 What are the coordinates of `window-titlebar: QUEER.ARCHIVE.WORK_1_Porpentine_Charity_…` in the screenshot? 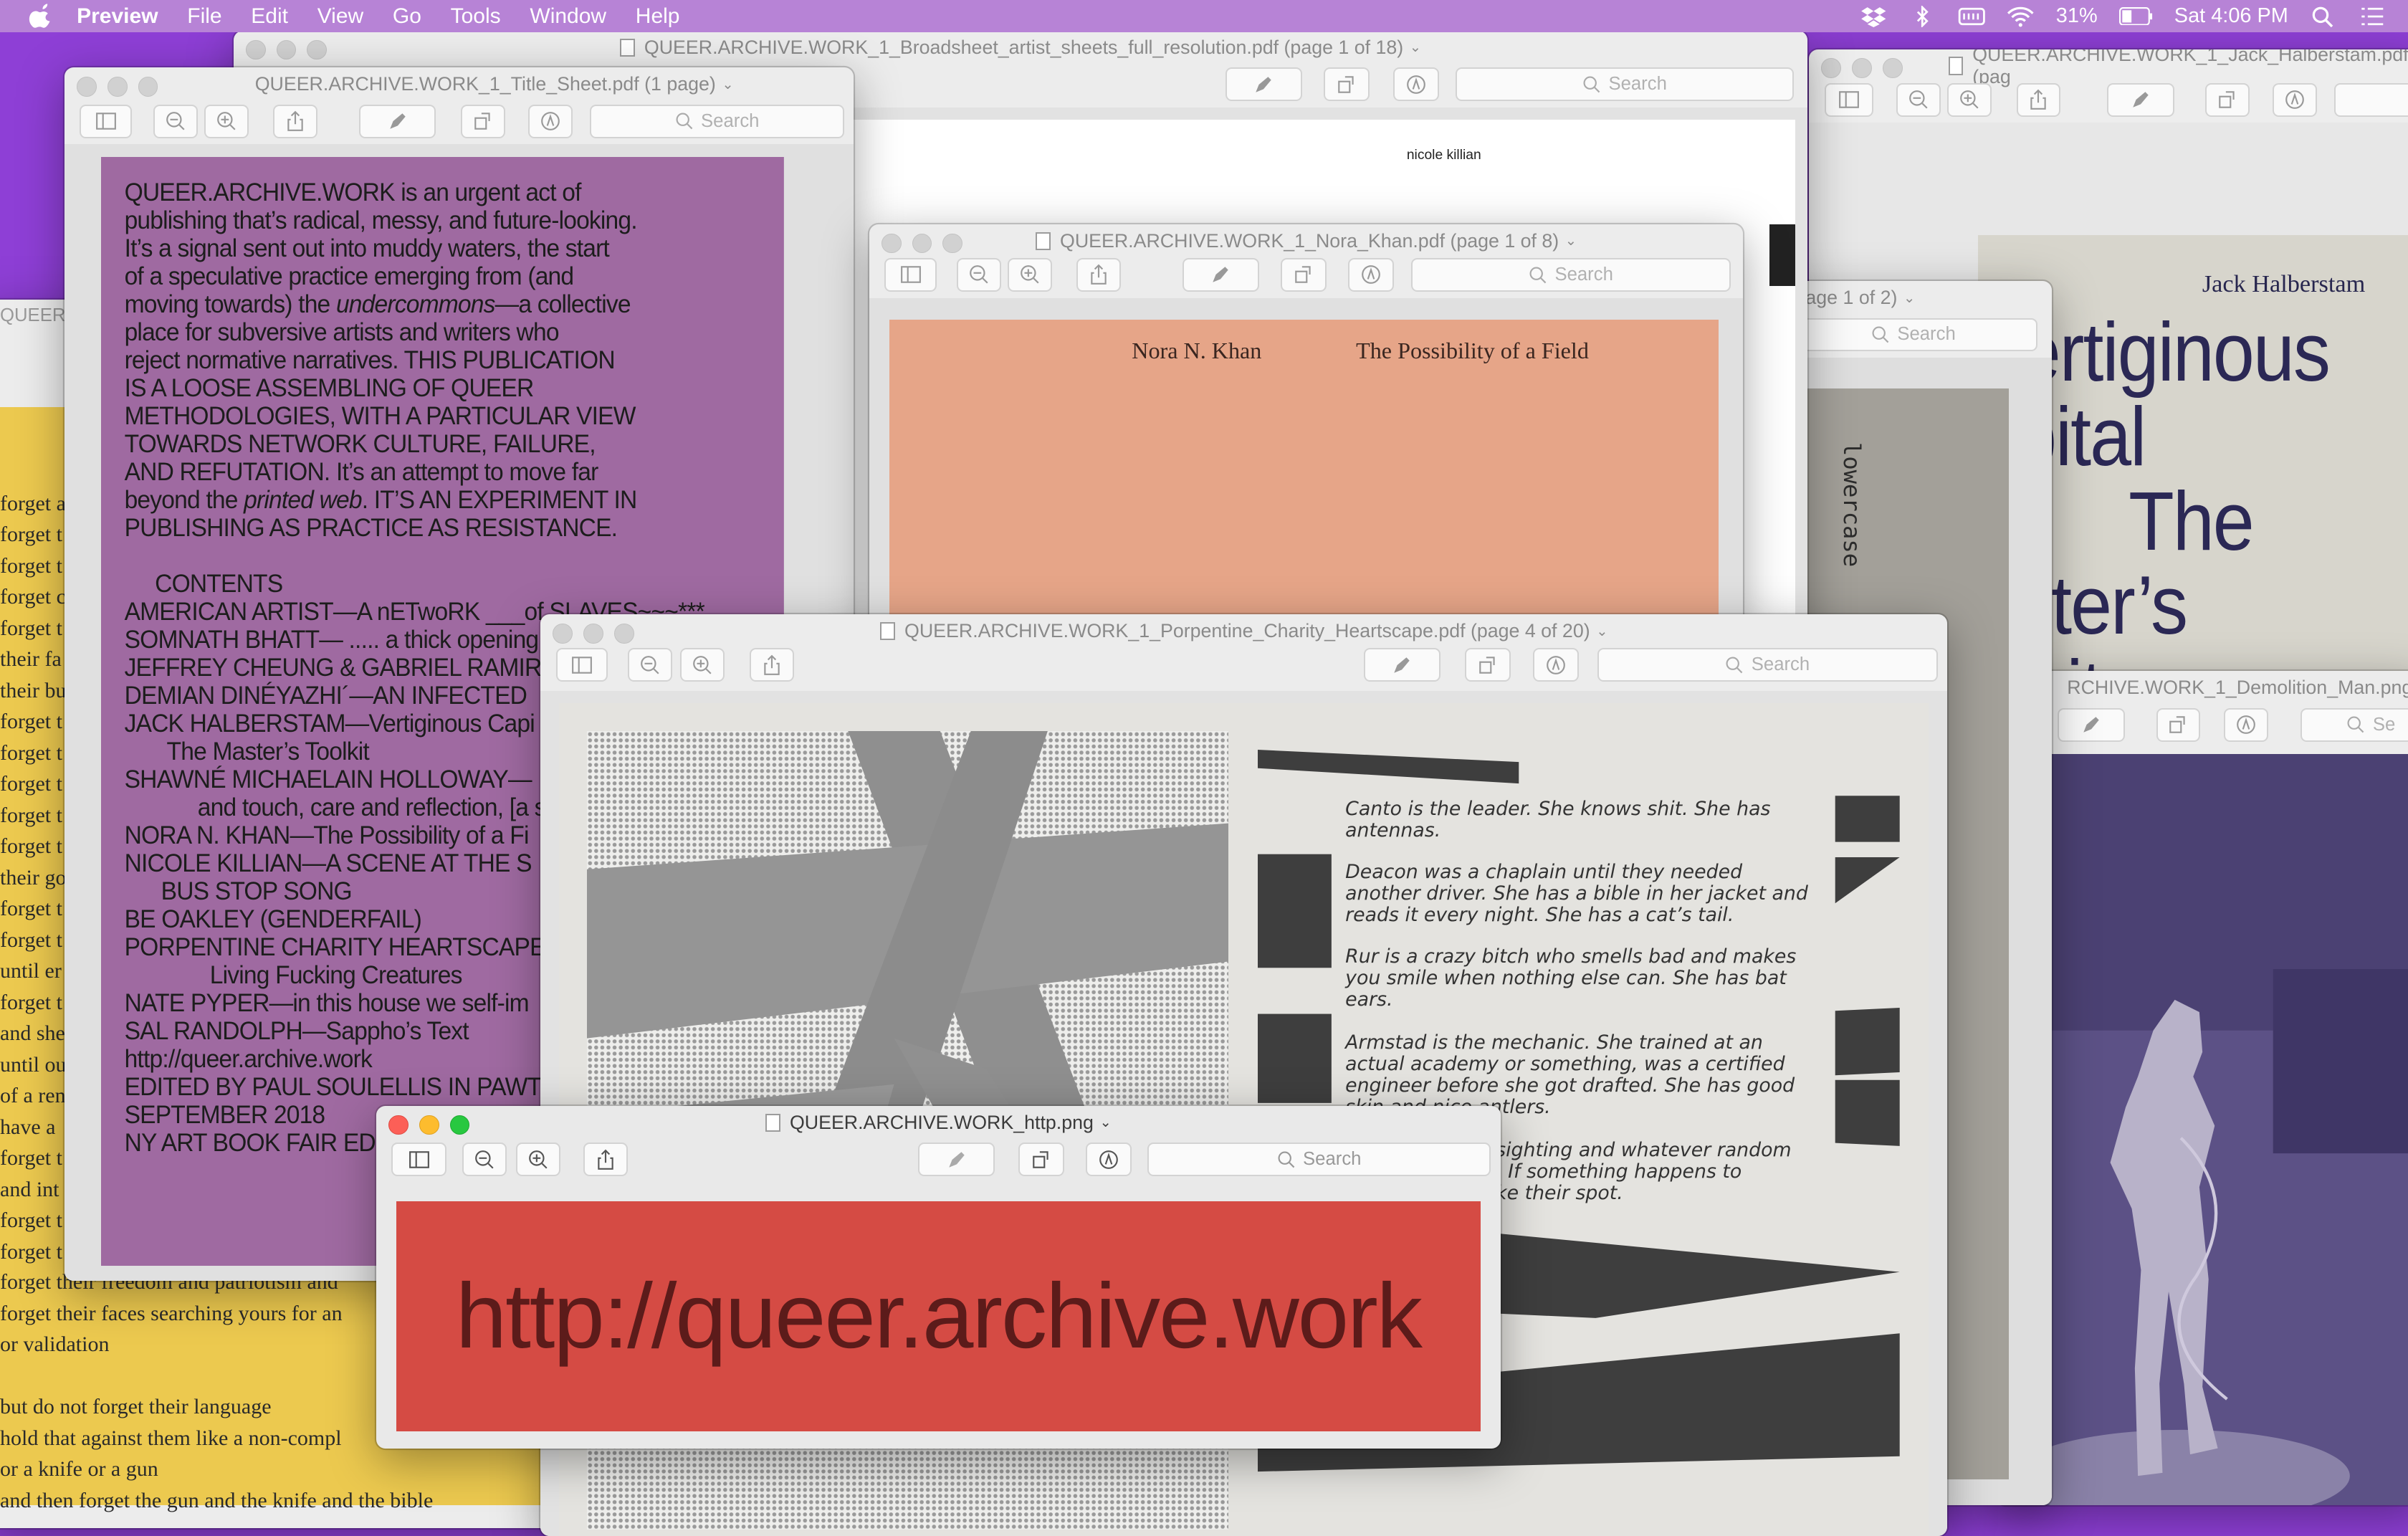 It's located at (1243, 631).